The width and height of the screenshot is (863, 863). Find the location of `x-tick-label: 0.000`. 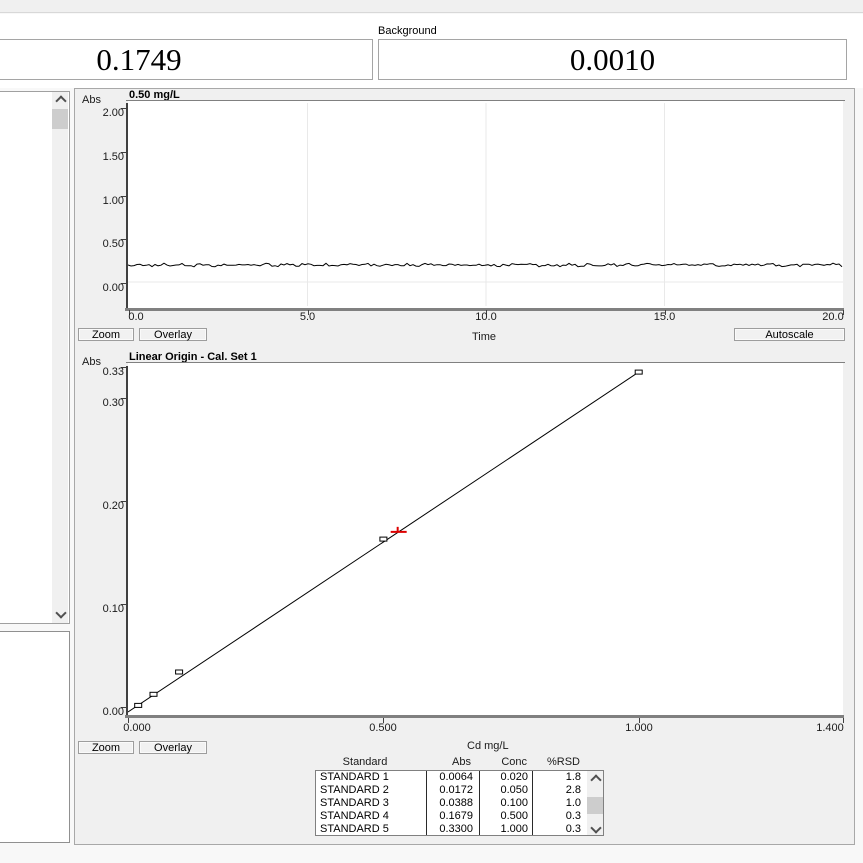

x-tick-label: 0.000 is located at coordinates (137, 728).